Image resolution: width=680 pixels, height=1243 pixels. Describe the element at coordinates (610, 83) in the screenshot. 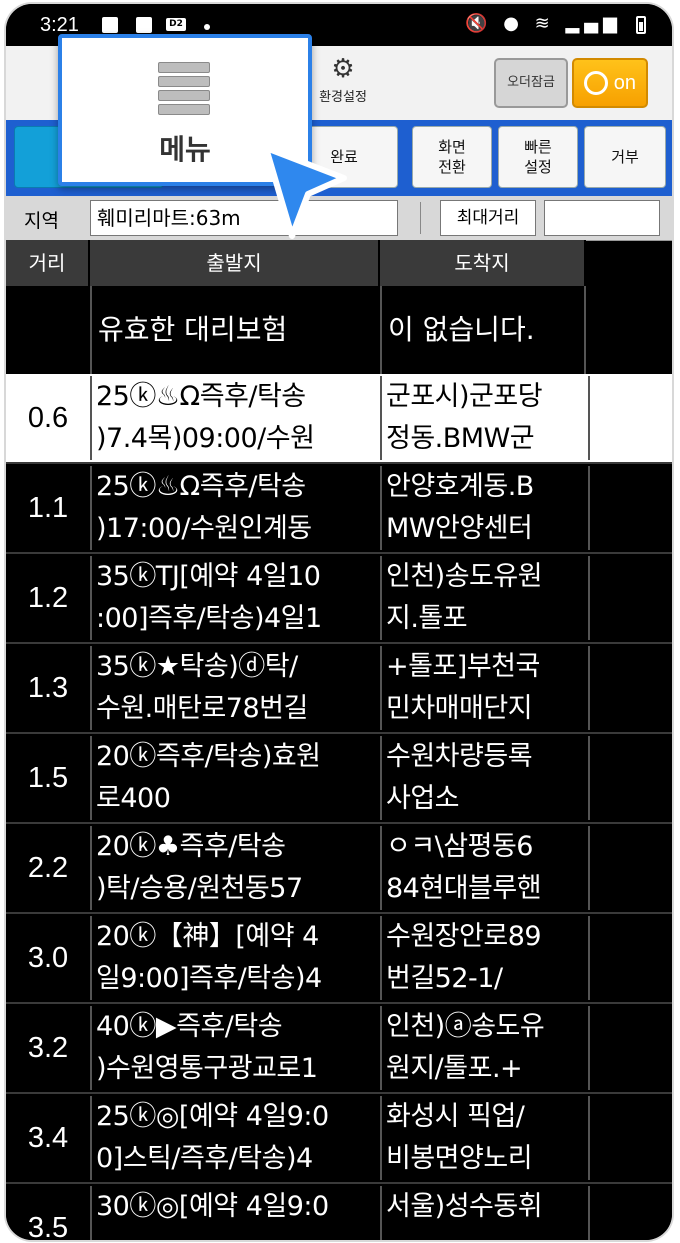

I see `on-toggle-button: on` at that location.